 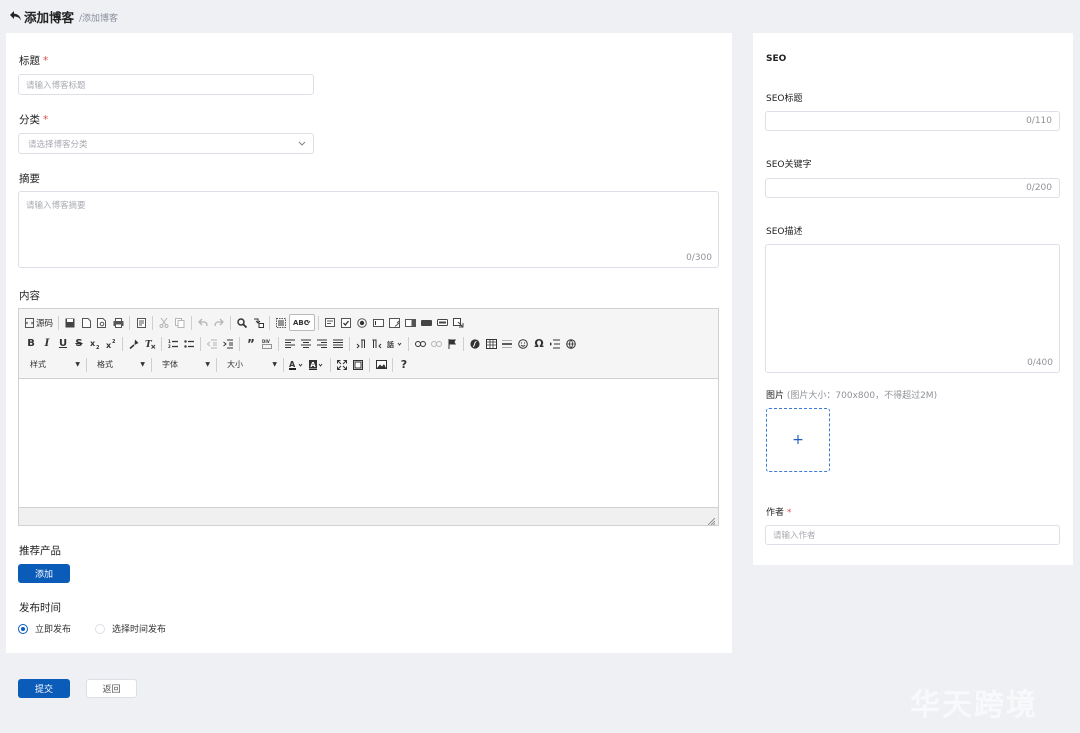 What do you see at coordinates (330, 322) in the screenshot?
I see `form-icon` at bounding box center [330, 322].